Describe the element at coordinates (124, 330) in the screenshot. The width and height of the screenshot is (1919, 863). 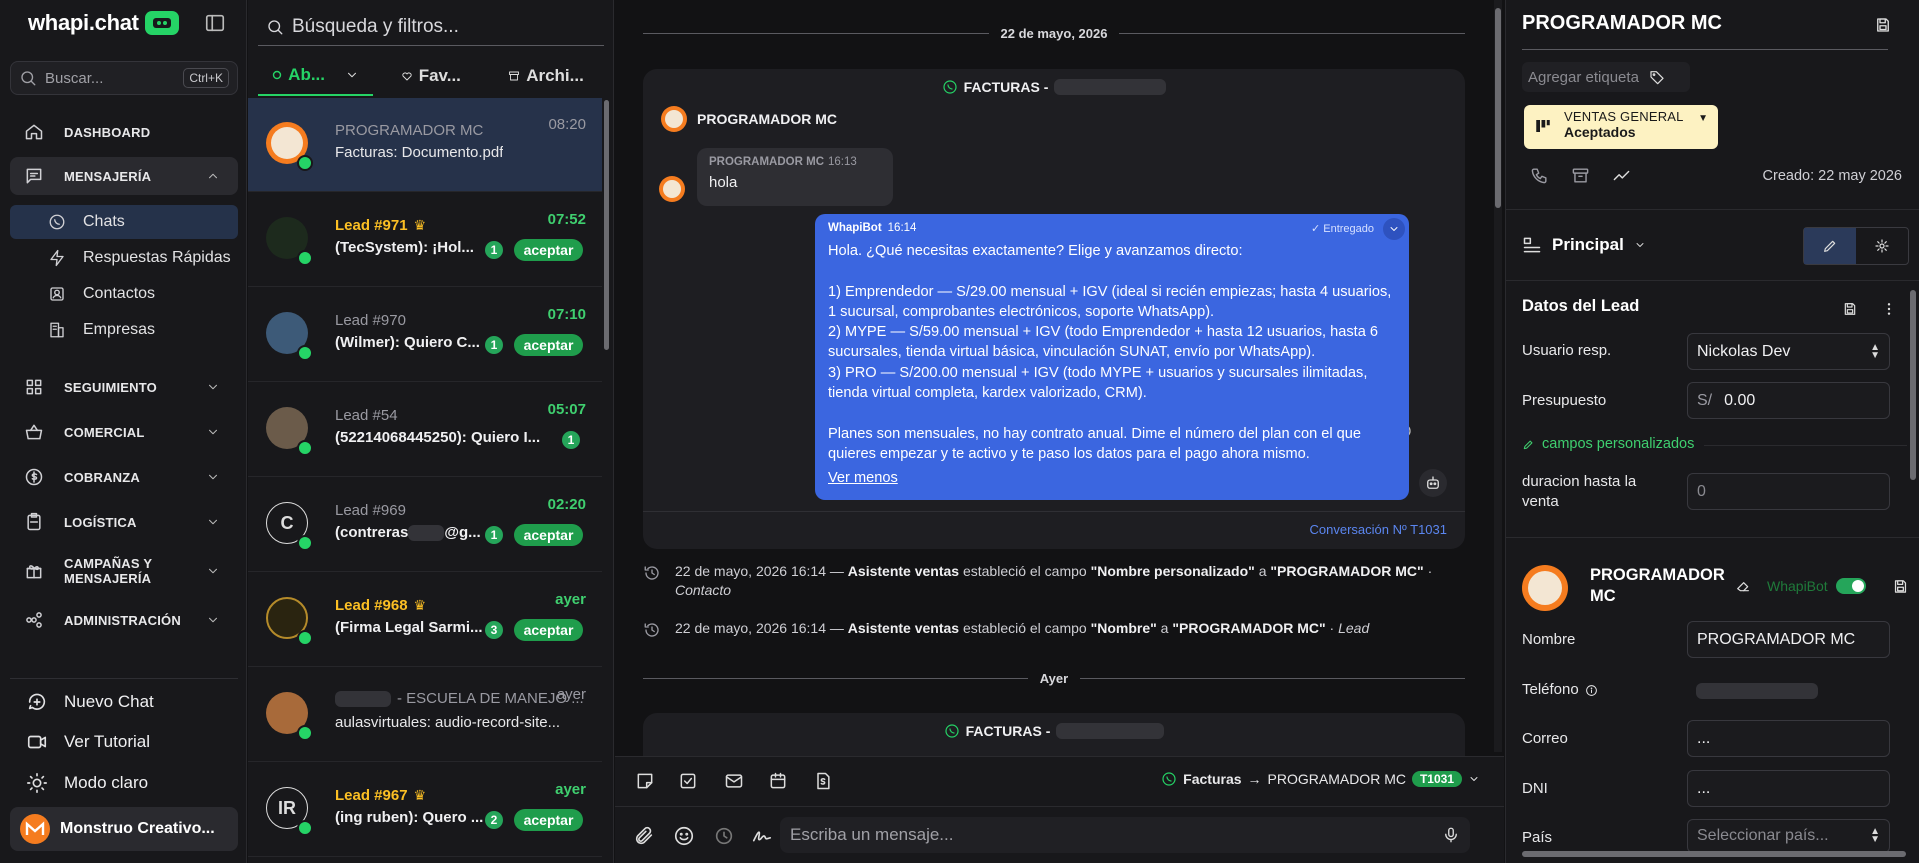
I see `subnav-empresas: Empresas` at that location.